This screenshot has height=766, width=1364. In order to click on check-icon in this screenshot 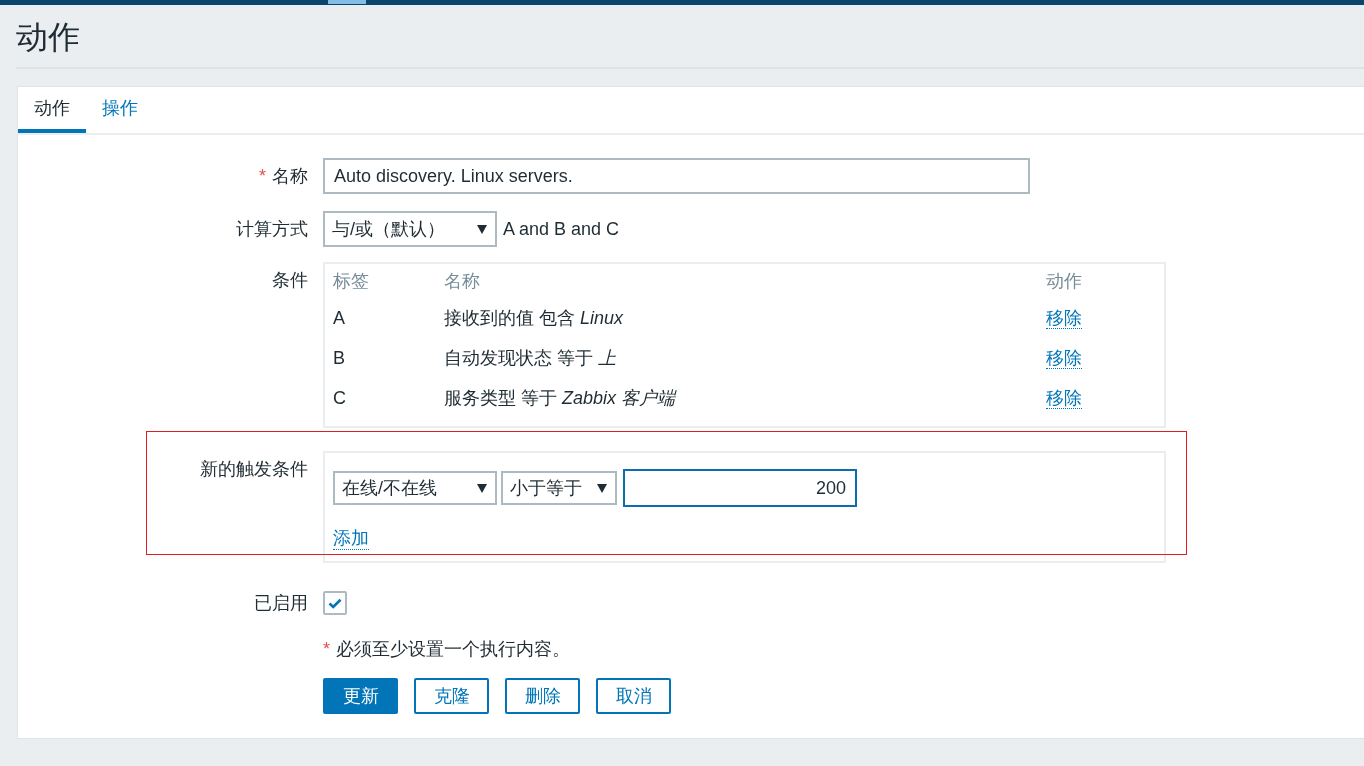, I will do `click(335, 603)`.